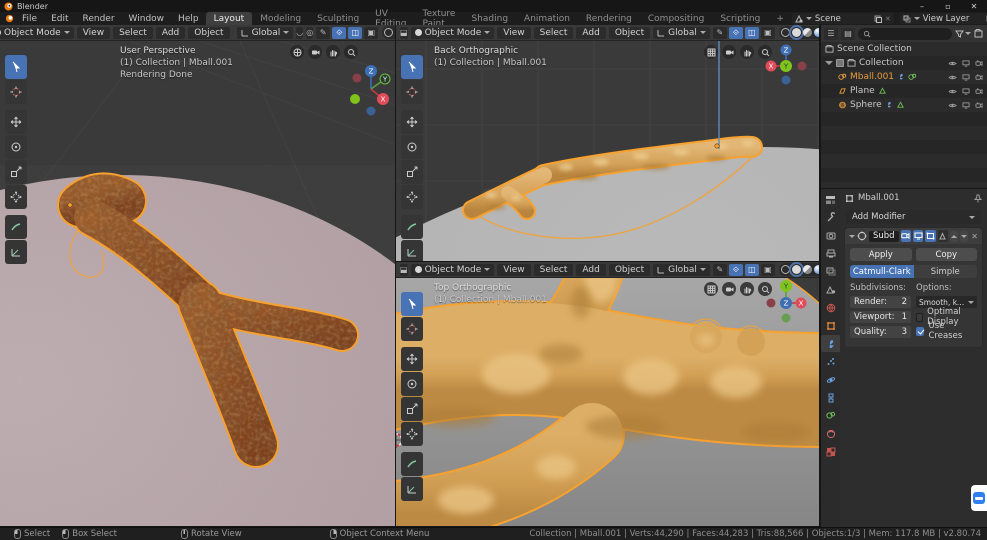  I want to click on pin-icon, so click(978, 198).